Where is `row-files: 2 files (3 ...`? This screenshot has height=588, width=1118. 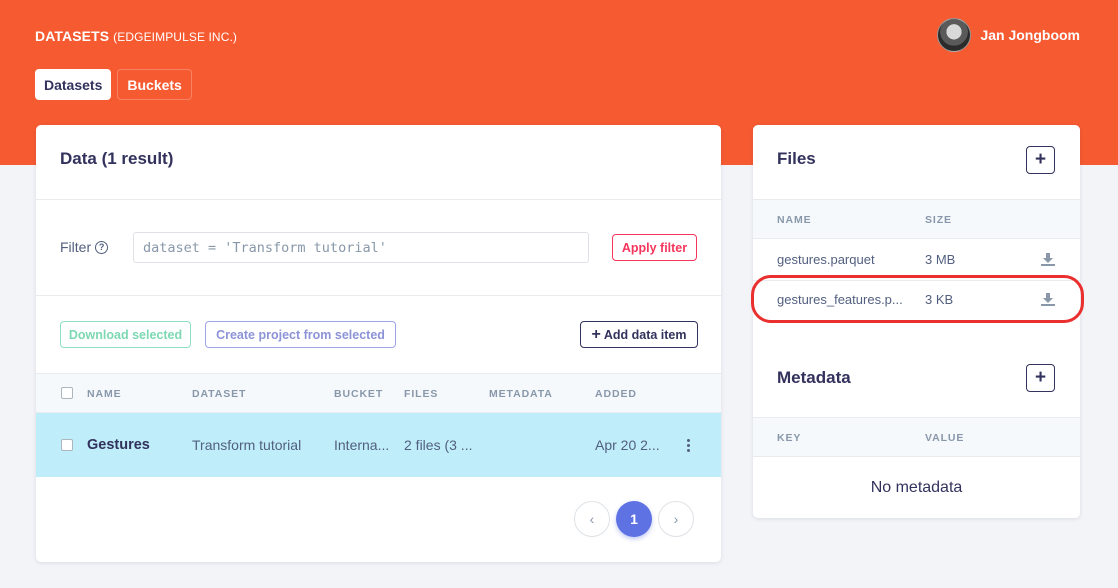 row-files: 2 files (3 ... is located at coordinates (438, 445).